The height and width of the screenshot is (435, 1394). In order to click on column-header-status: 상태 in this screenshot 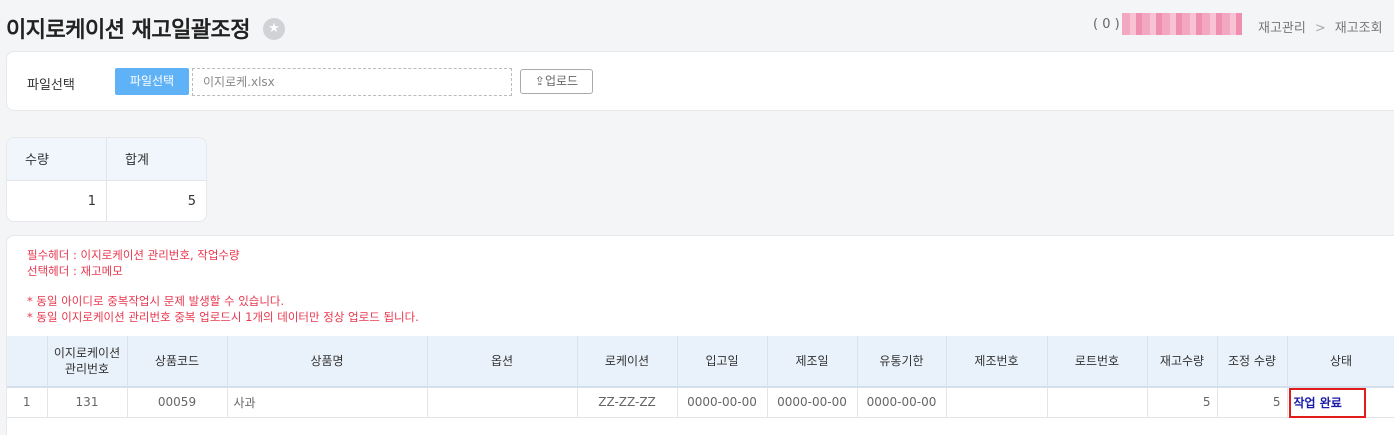, I will do `click(1340, 362)`.